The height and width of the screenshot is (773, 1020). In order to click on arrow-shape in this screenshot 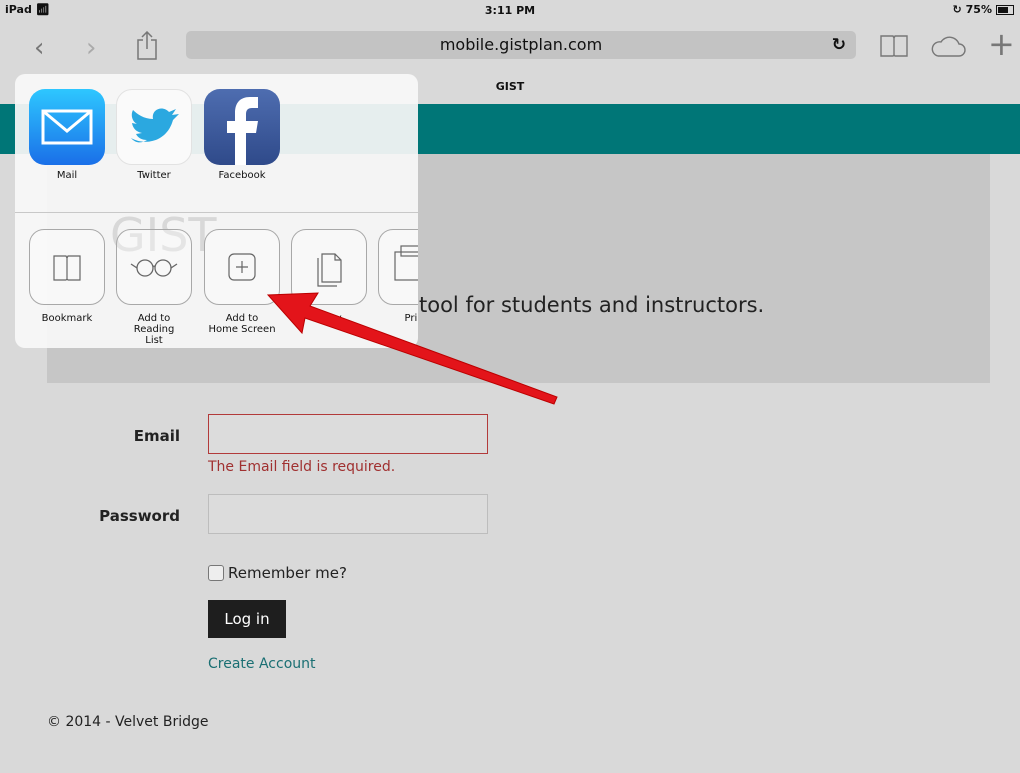, I will do `click(412, 348)`.